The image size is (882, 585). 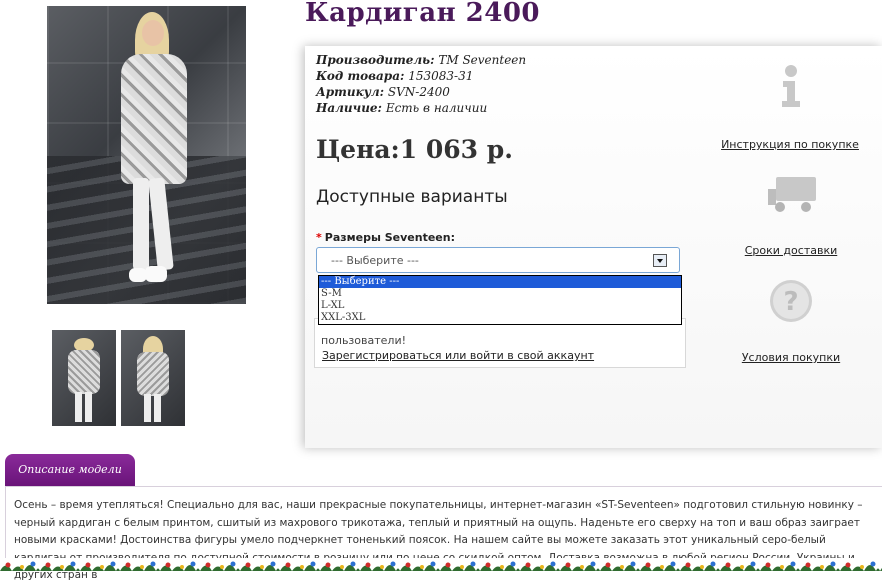 What do you see at coordinates (70, 470) in the screenshot?
I see `tab-description: Описание модели` at bounding box center [70, 470].